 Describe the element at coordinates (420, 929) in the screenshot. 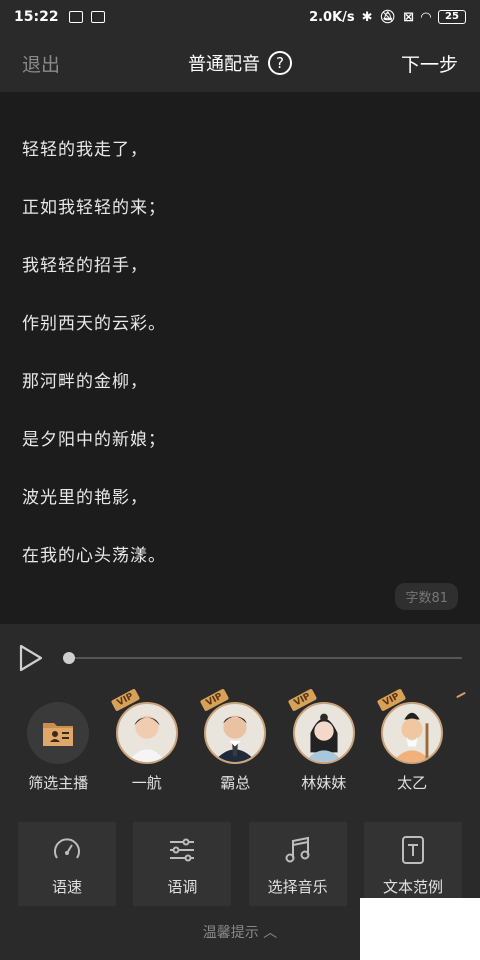

I see `overlay-panel` at that location.